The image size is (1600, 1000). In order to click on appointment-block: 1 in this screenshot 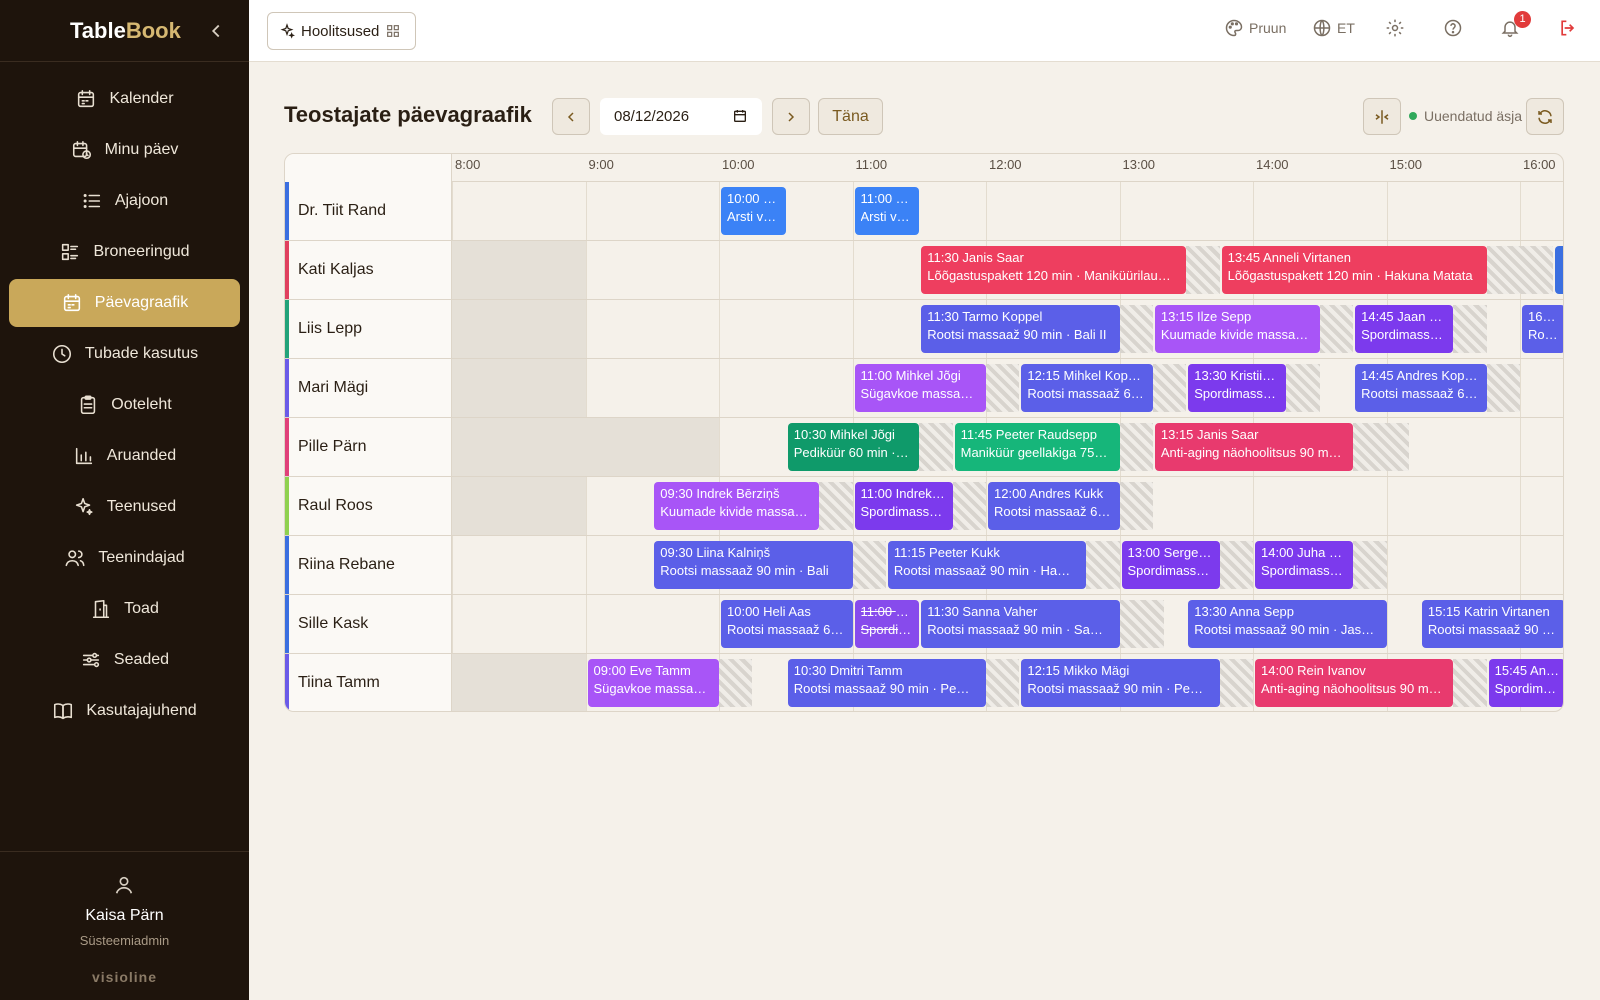, I will do `click(1559, 270)`.